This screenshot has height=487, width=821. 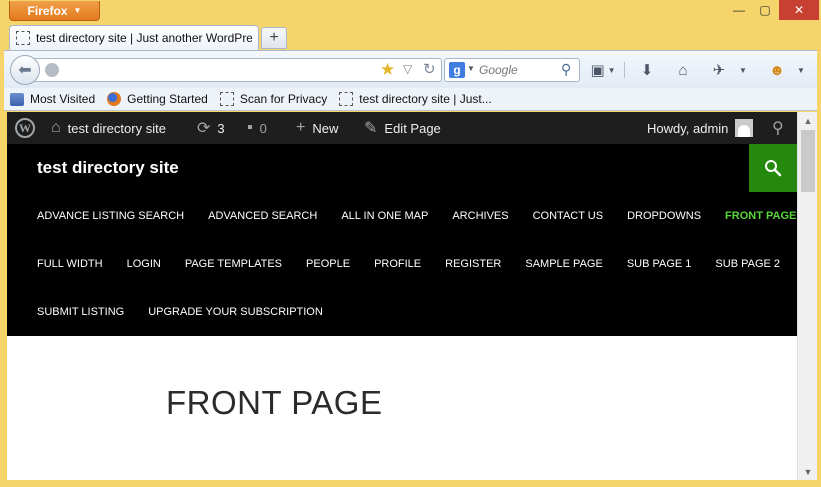 What do you see at coordinates (221, 128) in the screenshot?
I see `updates-count: 3` at bounding box center [221, 128].